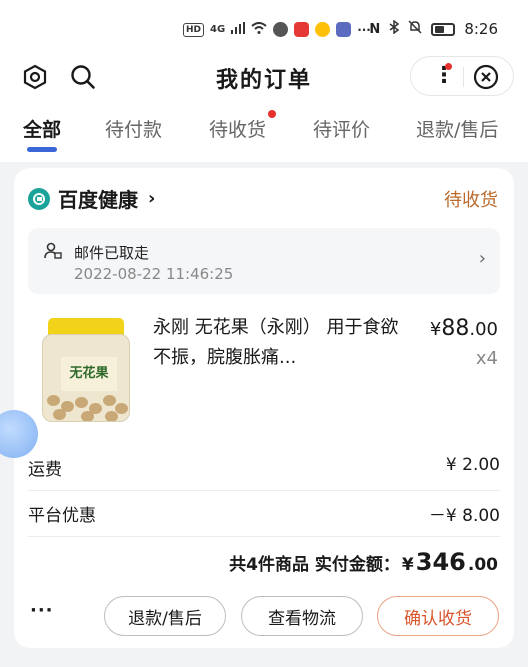  What do you see at coordinates (302, 616) in the screenshot?
I see `view-logistics-button: 查看物流` at bounding box center [302, 616].